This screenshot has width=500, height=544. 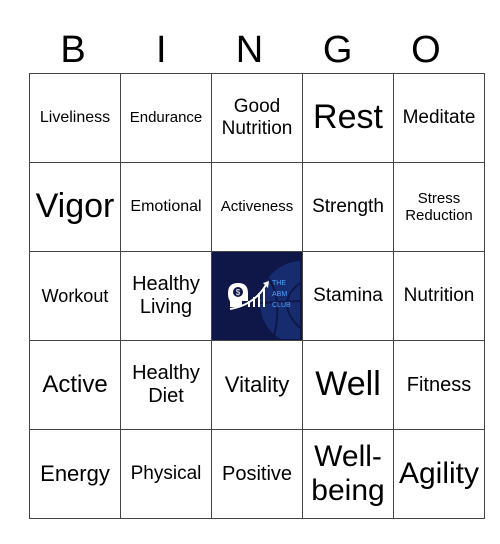 I want to click on bingo-cell: Strength, so click(x=348, y=207).